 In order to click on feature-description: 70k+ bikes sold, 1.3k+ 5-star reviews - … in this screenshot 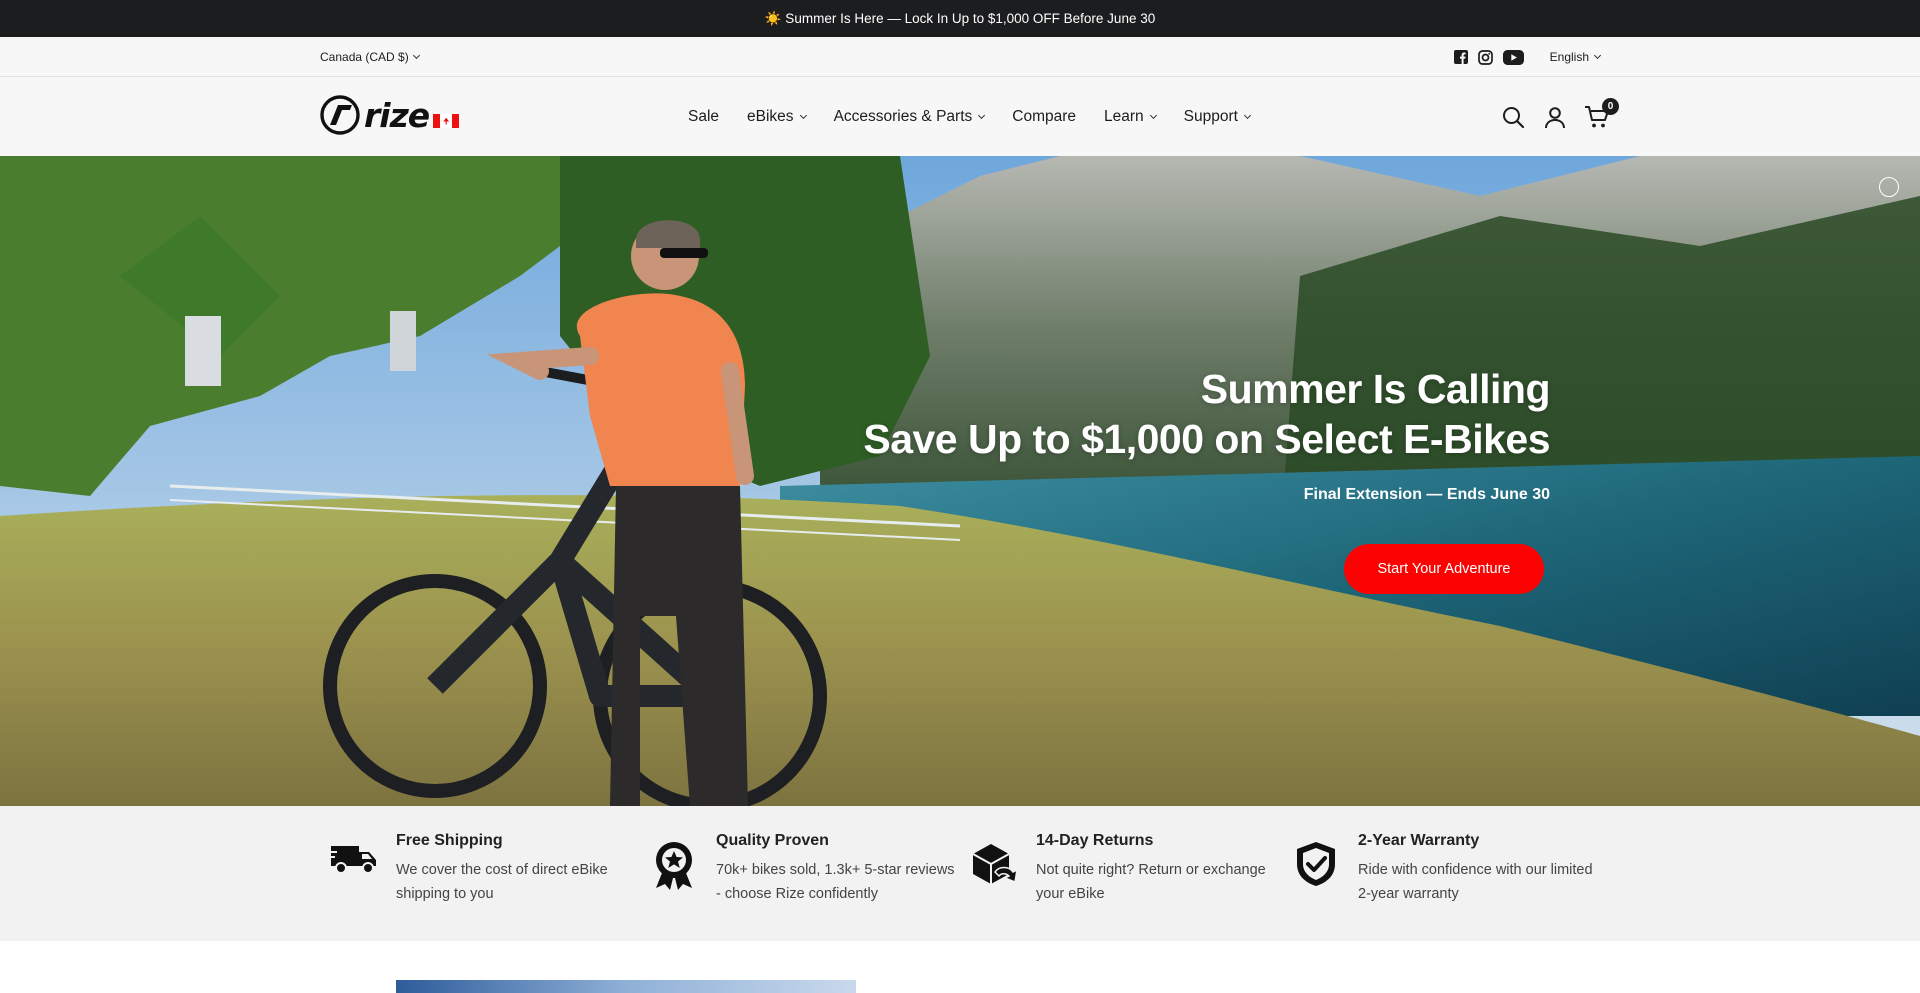, I will do `click(835, 882)`.